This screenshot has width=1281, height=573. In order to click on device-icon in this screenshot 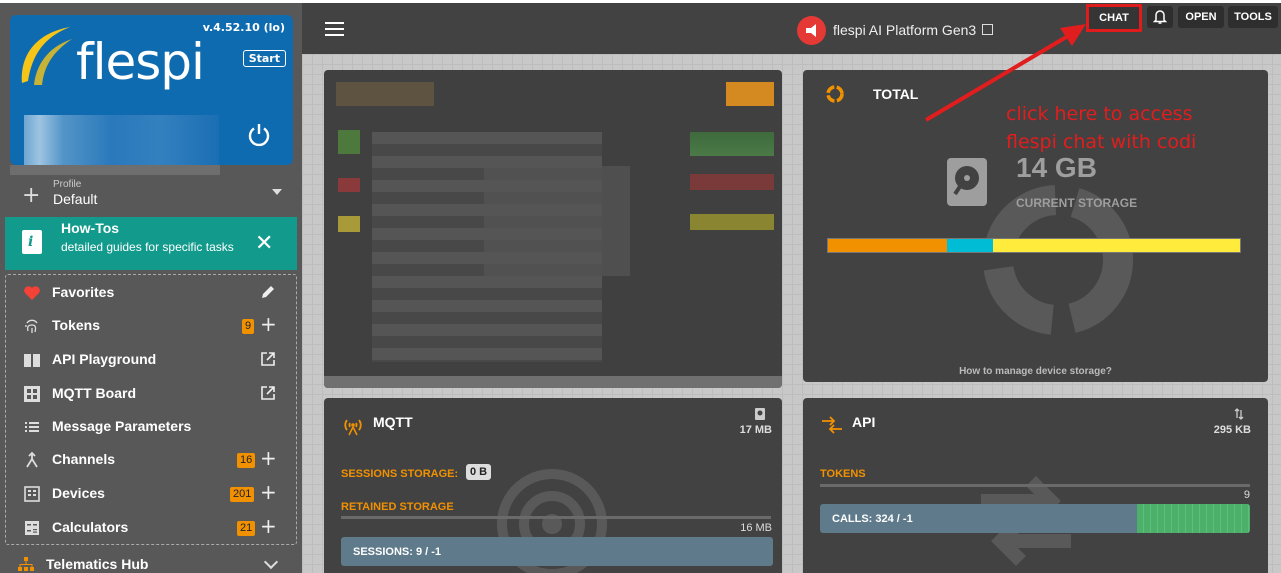, I will do `click(32, 494)`.